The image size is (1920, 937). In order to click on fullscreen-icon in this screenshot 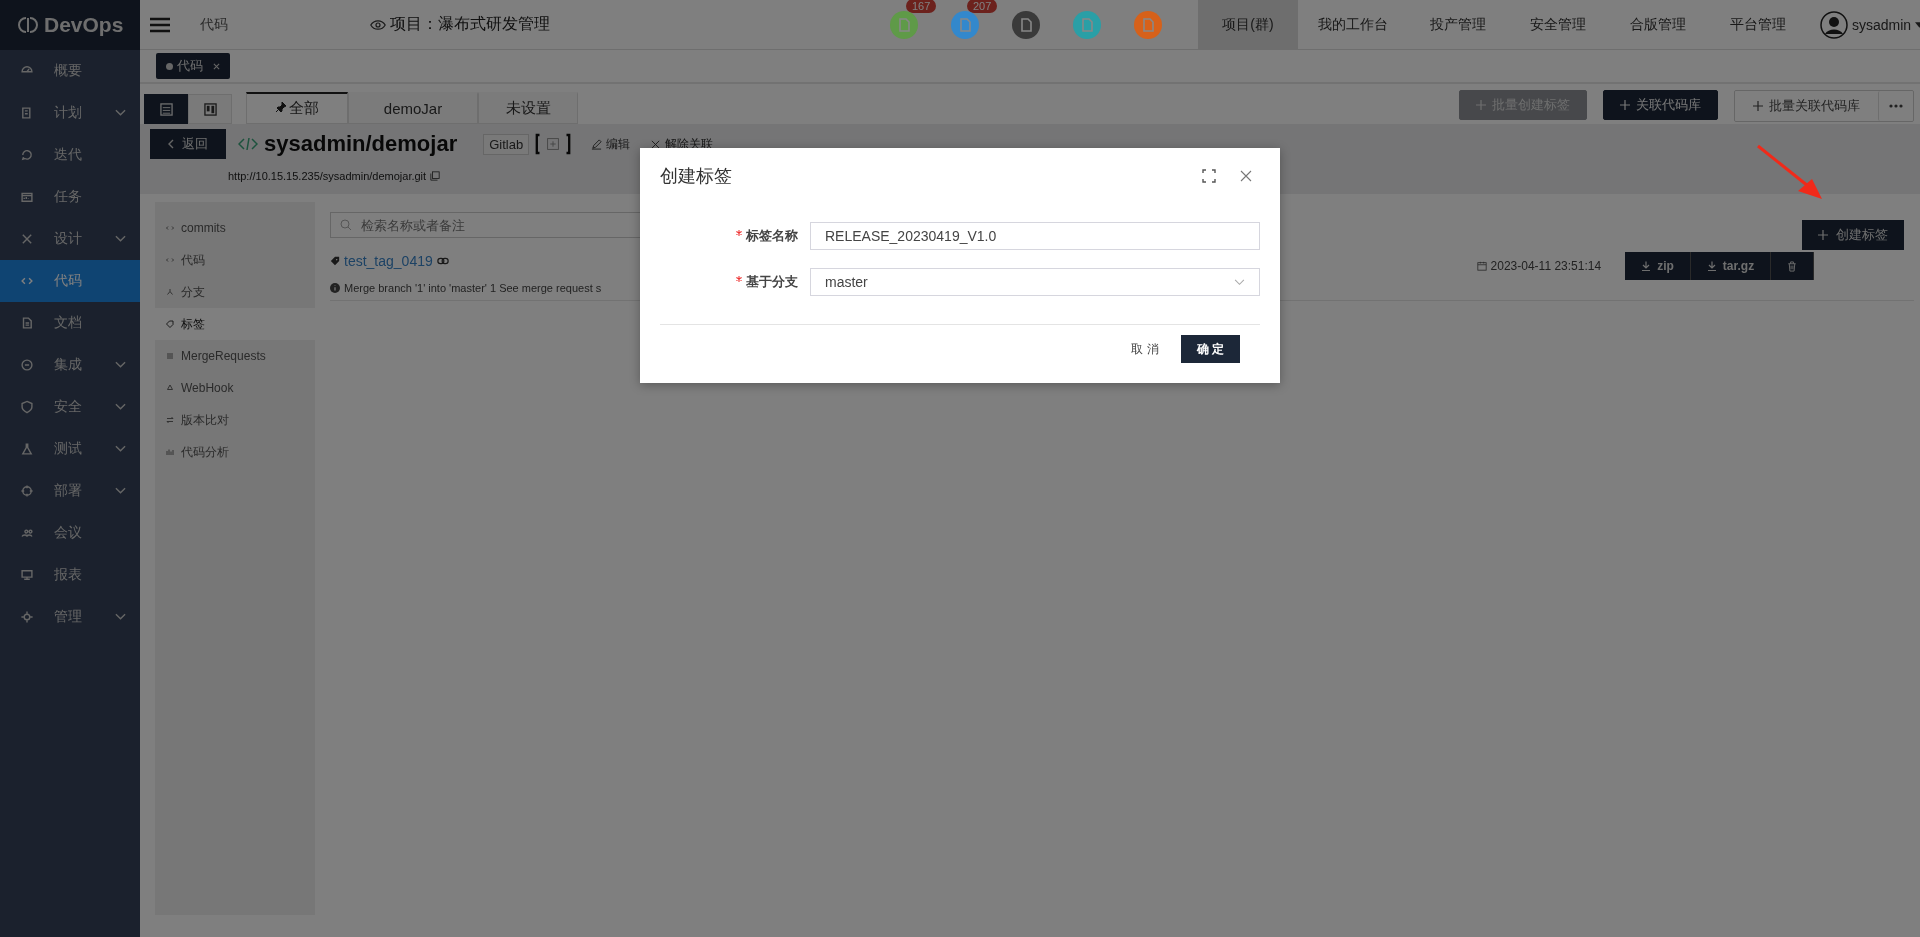, I will do `click(1209, 176)`.